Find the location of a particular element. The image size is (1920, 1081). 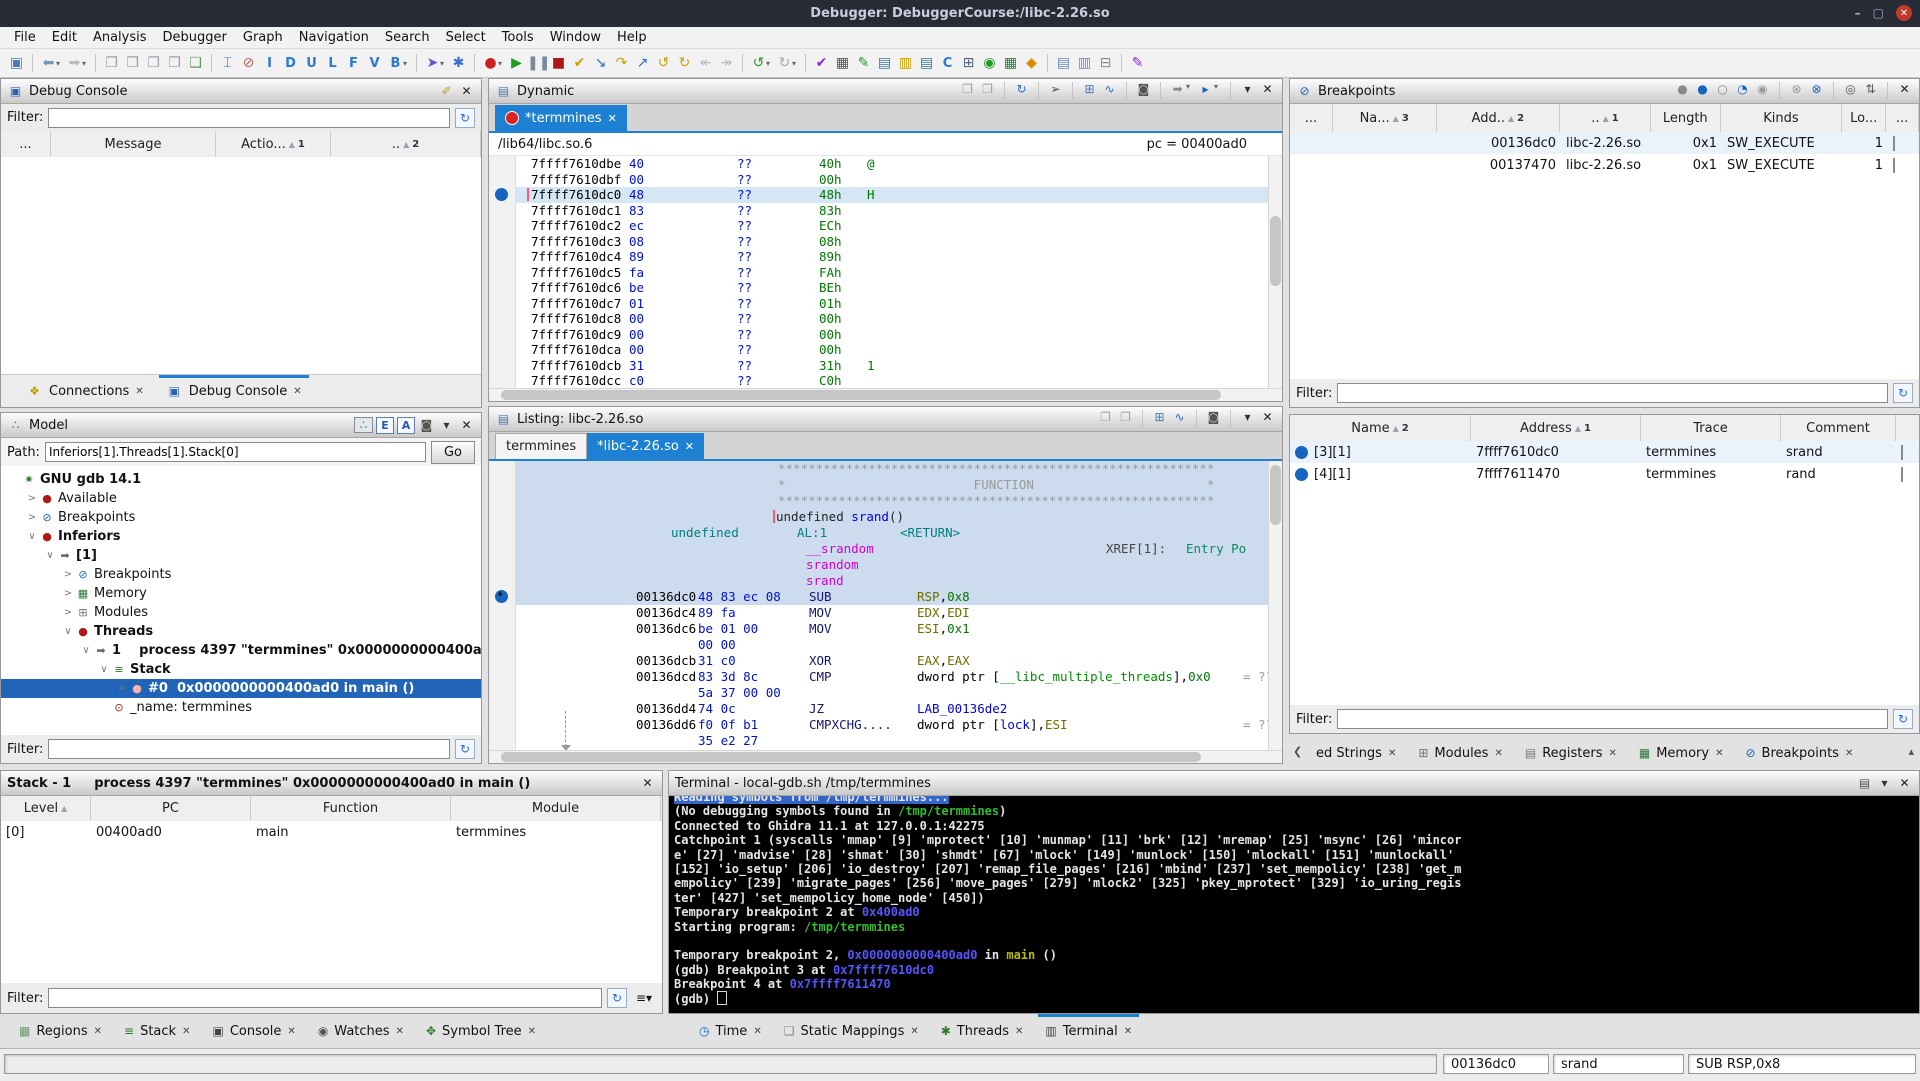

expand-icon: > is located at coordinates (32, 498).